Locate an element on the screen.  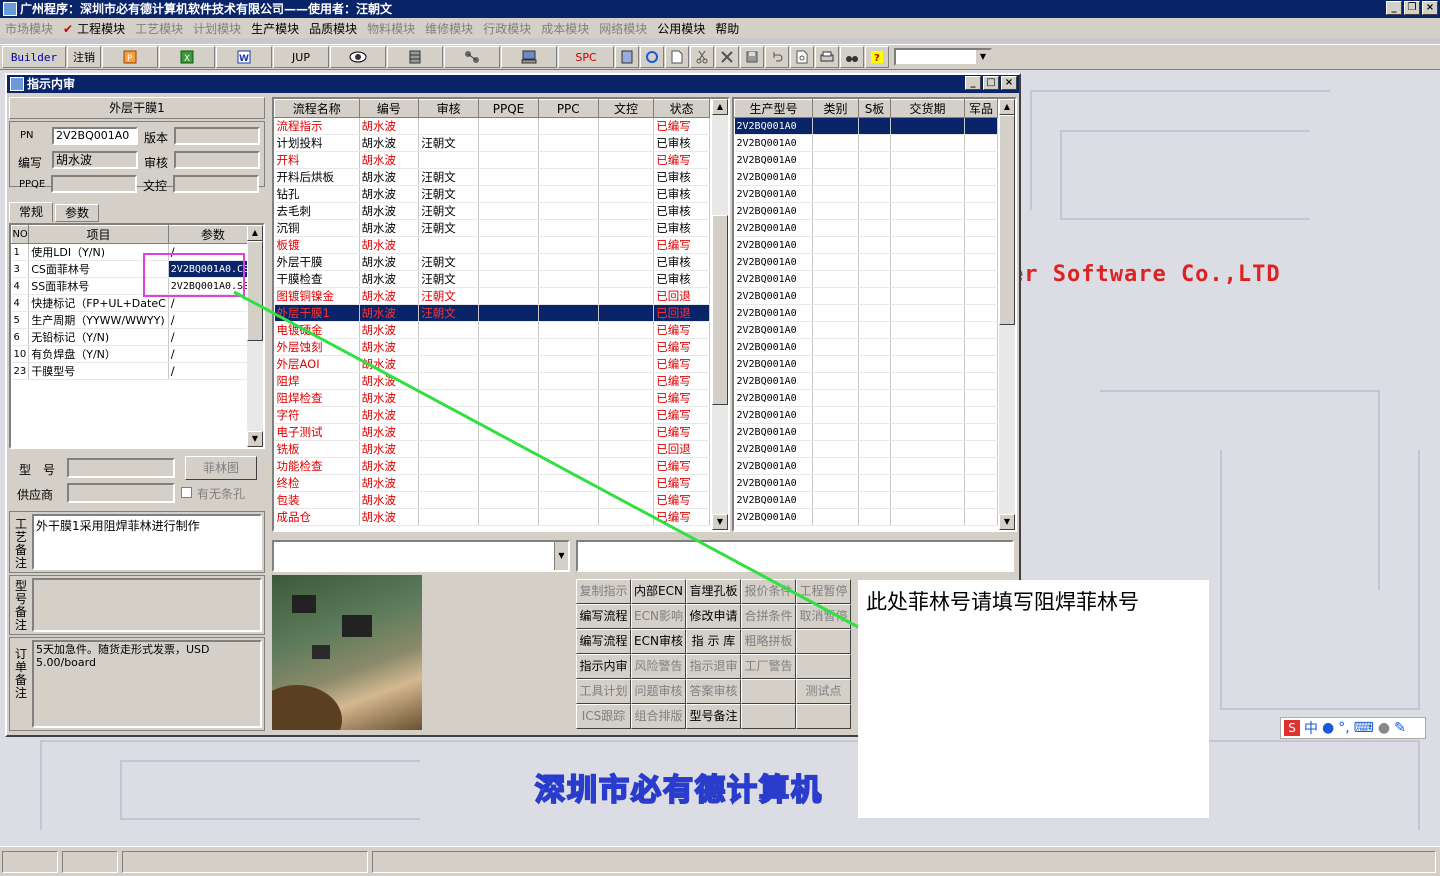
ime-toolbar: S 中 ● °, ⌨ ● ✎ is located at coordinates (1353, 728).